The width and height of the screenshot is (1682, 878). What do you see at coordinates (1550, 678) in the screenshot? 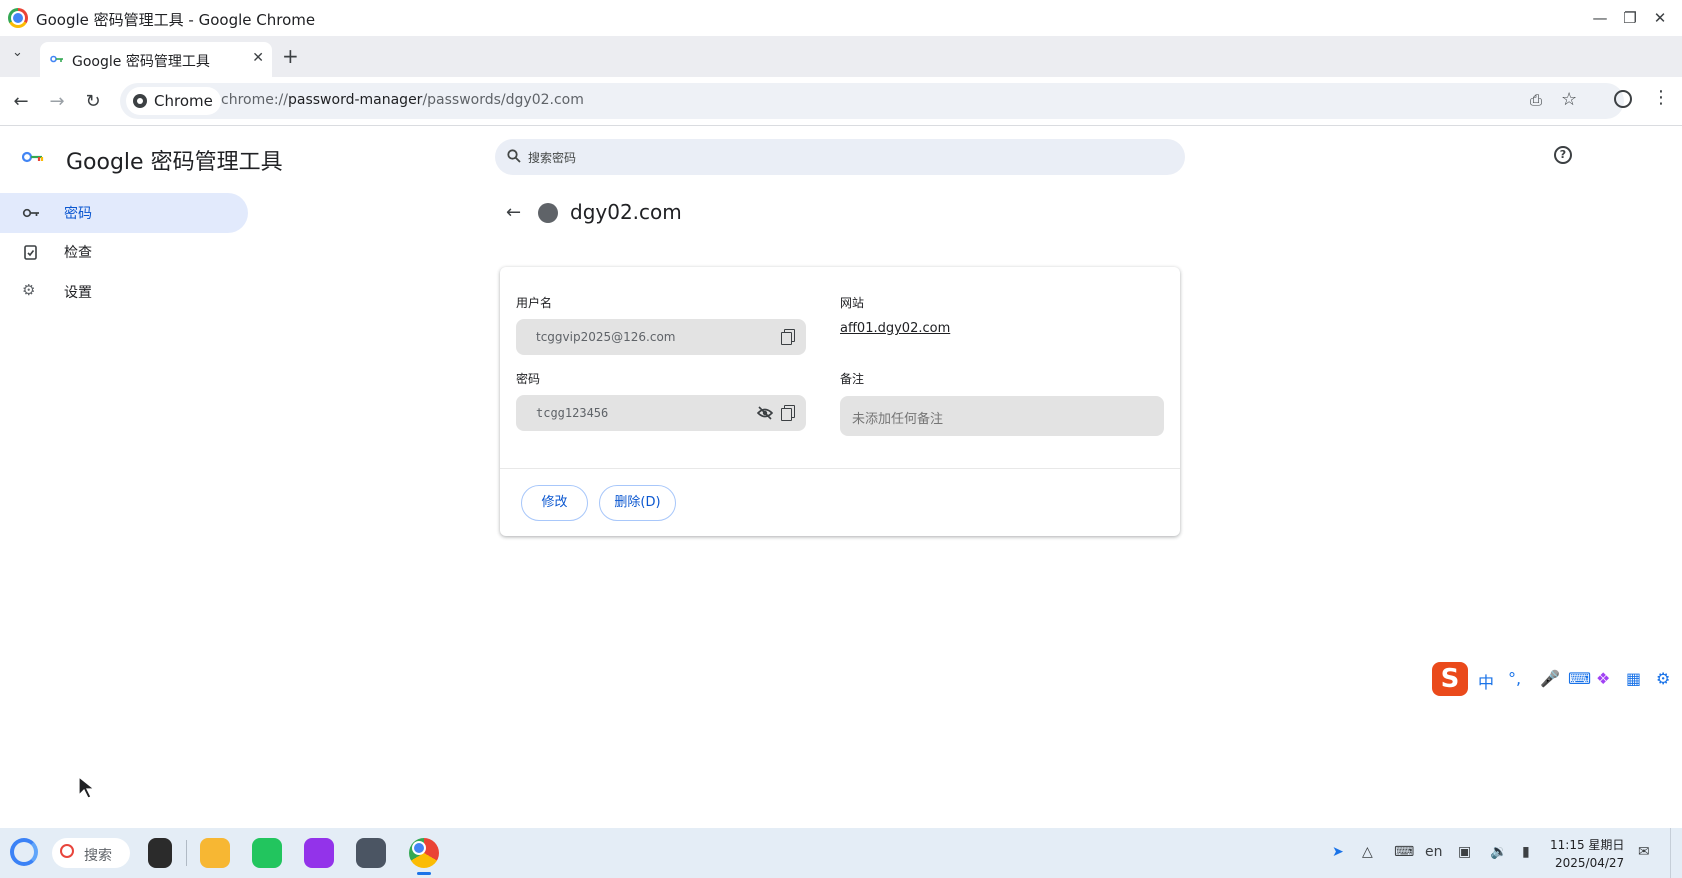
I see `ime-mic-icon: 🎤` at bounding box center [1550, 678].